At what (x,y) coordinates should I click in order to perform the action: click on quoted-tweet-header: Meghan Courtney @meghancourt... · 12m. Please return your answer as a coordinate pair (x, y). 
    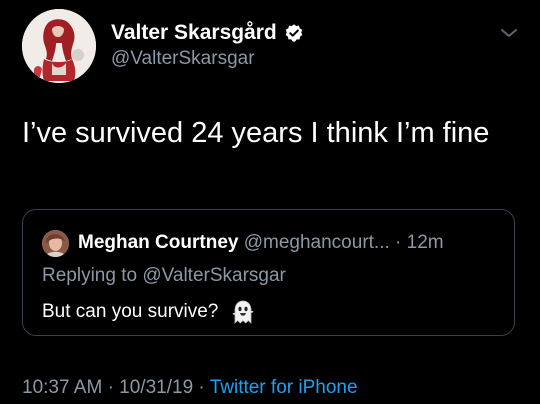
    Looking at the image, I should click on (261, 243).